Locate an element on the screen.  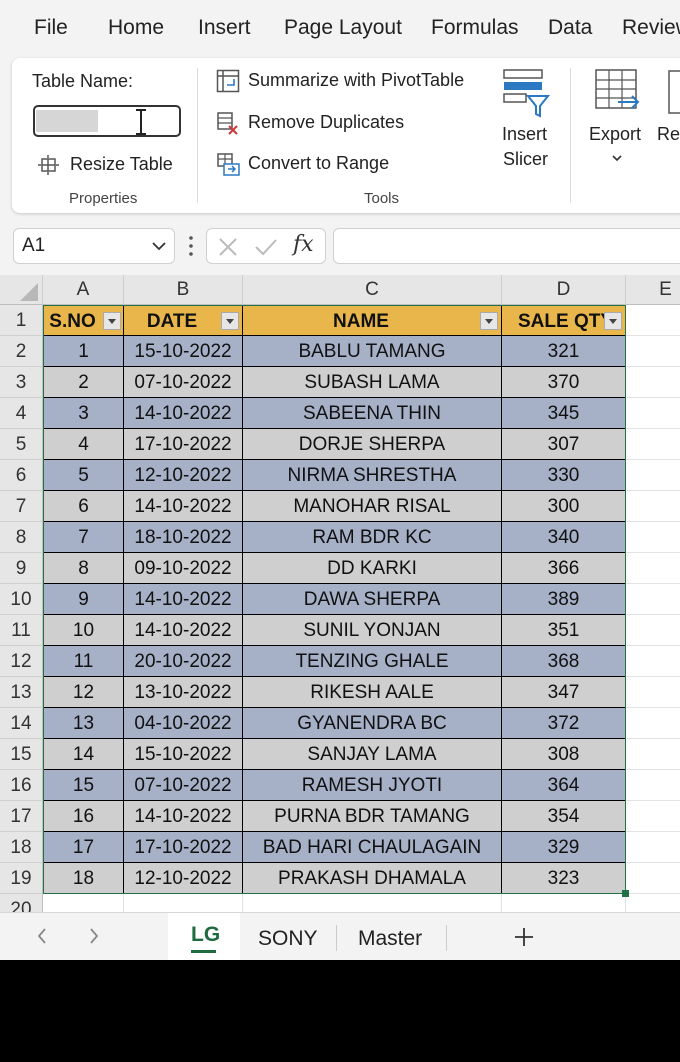
row-header-6: 6 is located at coordinates (21, 475).